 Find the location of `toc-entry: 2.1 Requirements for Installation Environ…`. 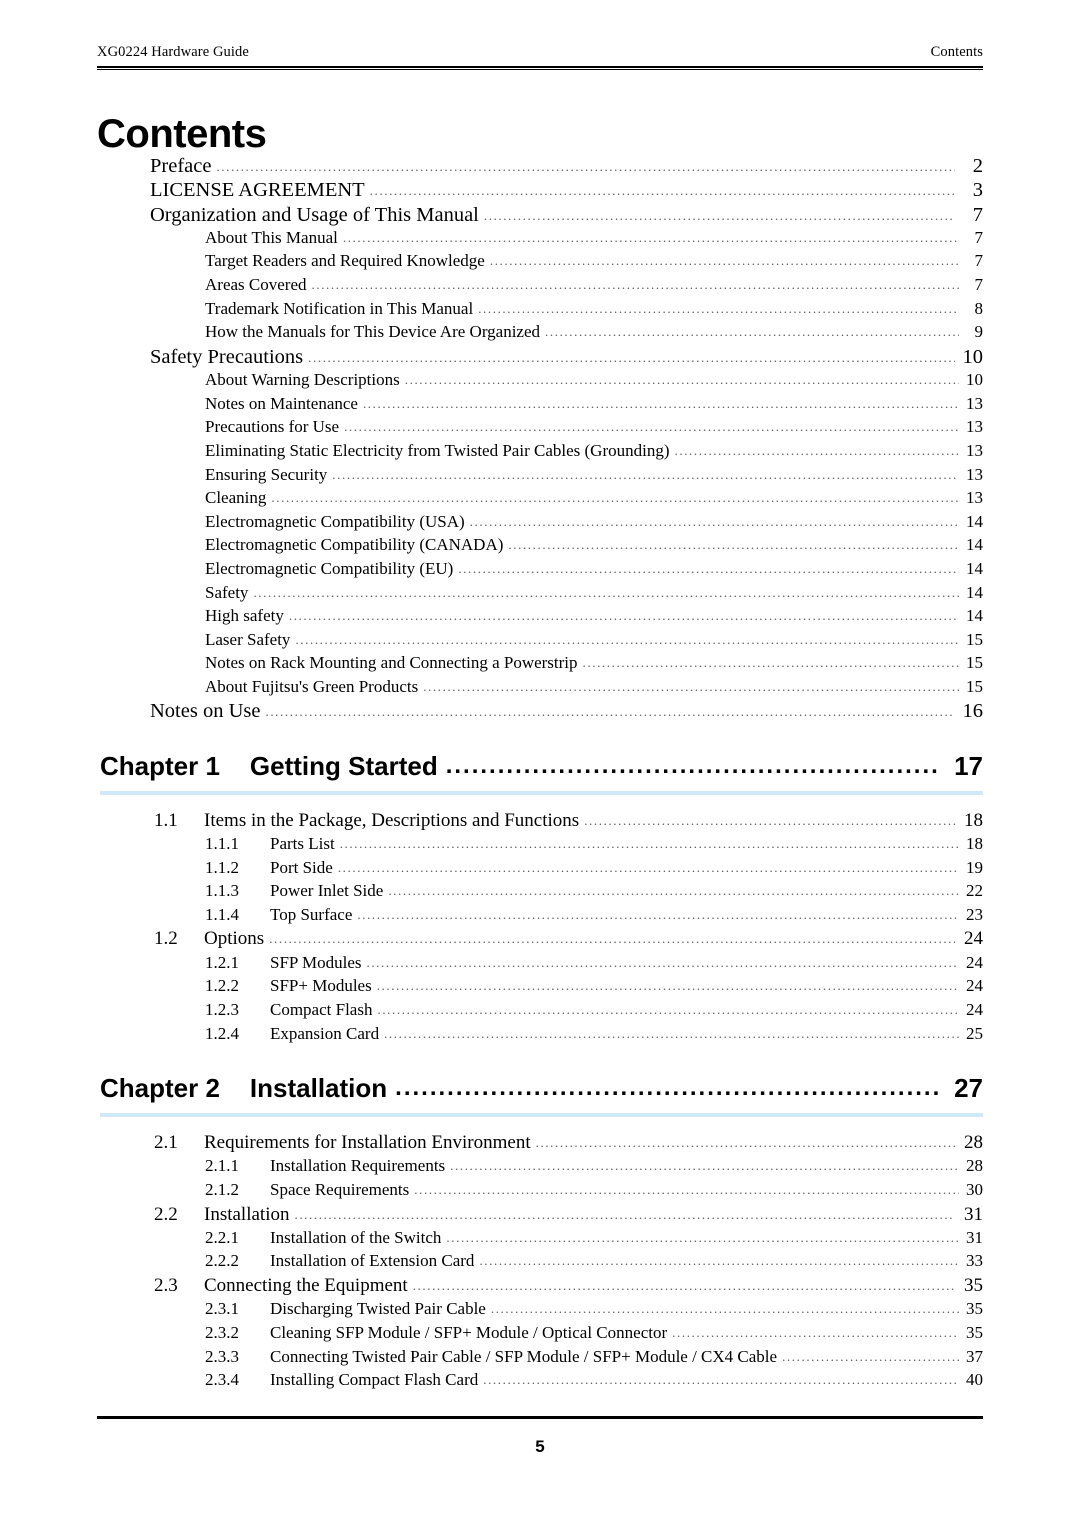

toc-entry: 2.1 Requirements for Installation Environ… is located at coordinates (540, 1144).